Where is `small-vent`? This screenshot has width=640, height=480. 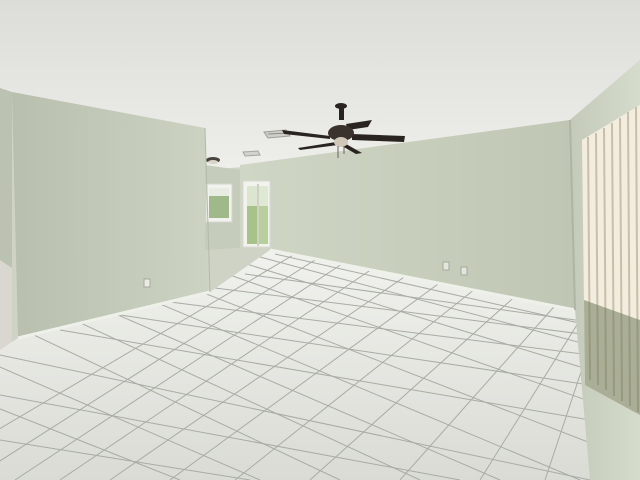
small-vent is located at coordinates (251, 153).